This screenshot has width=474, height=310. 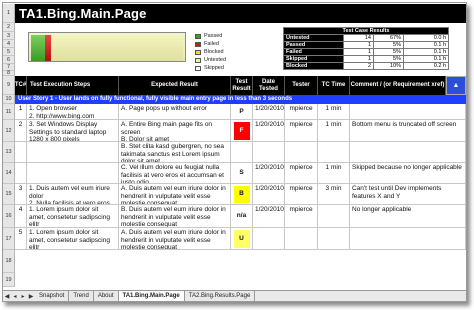 I want to click on tc-cell: 4, so click(x=21, y=216).